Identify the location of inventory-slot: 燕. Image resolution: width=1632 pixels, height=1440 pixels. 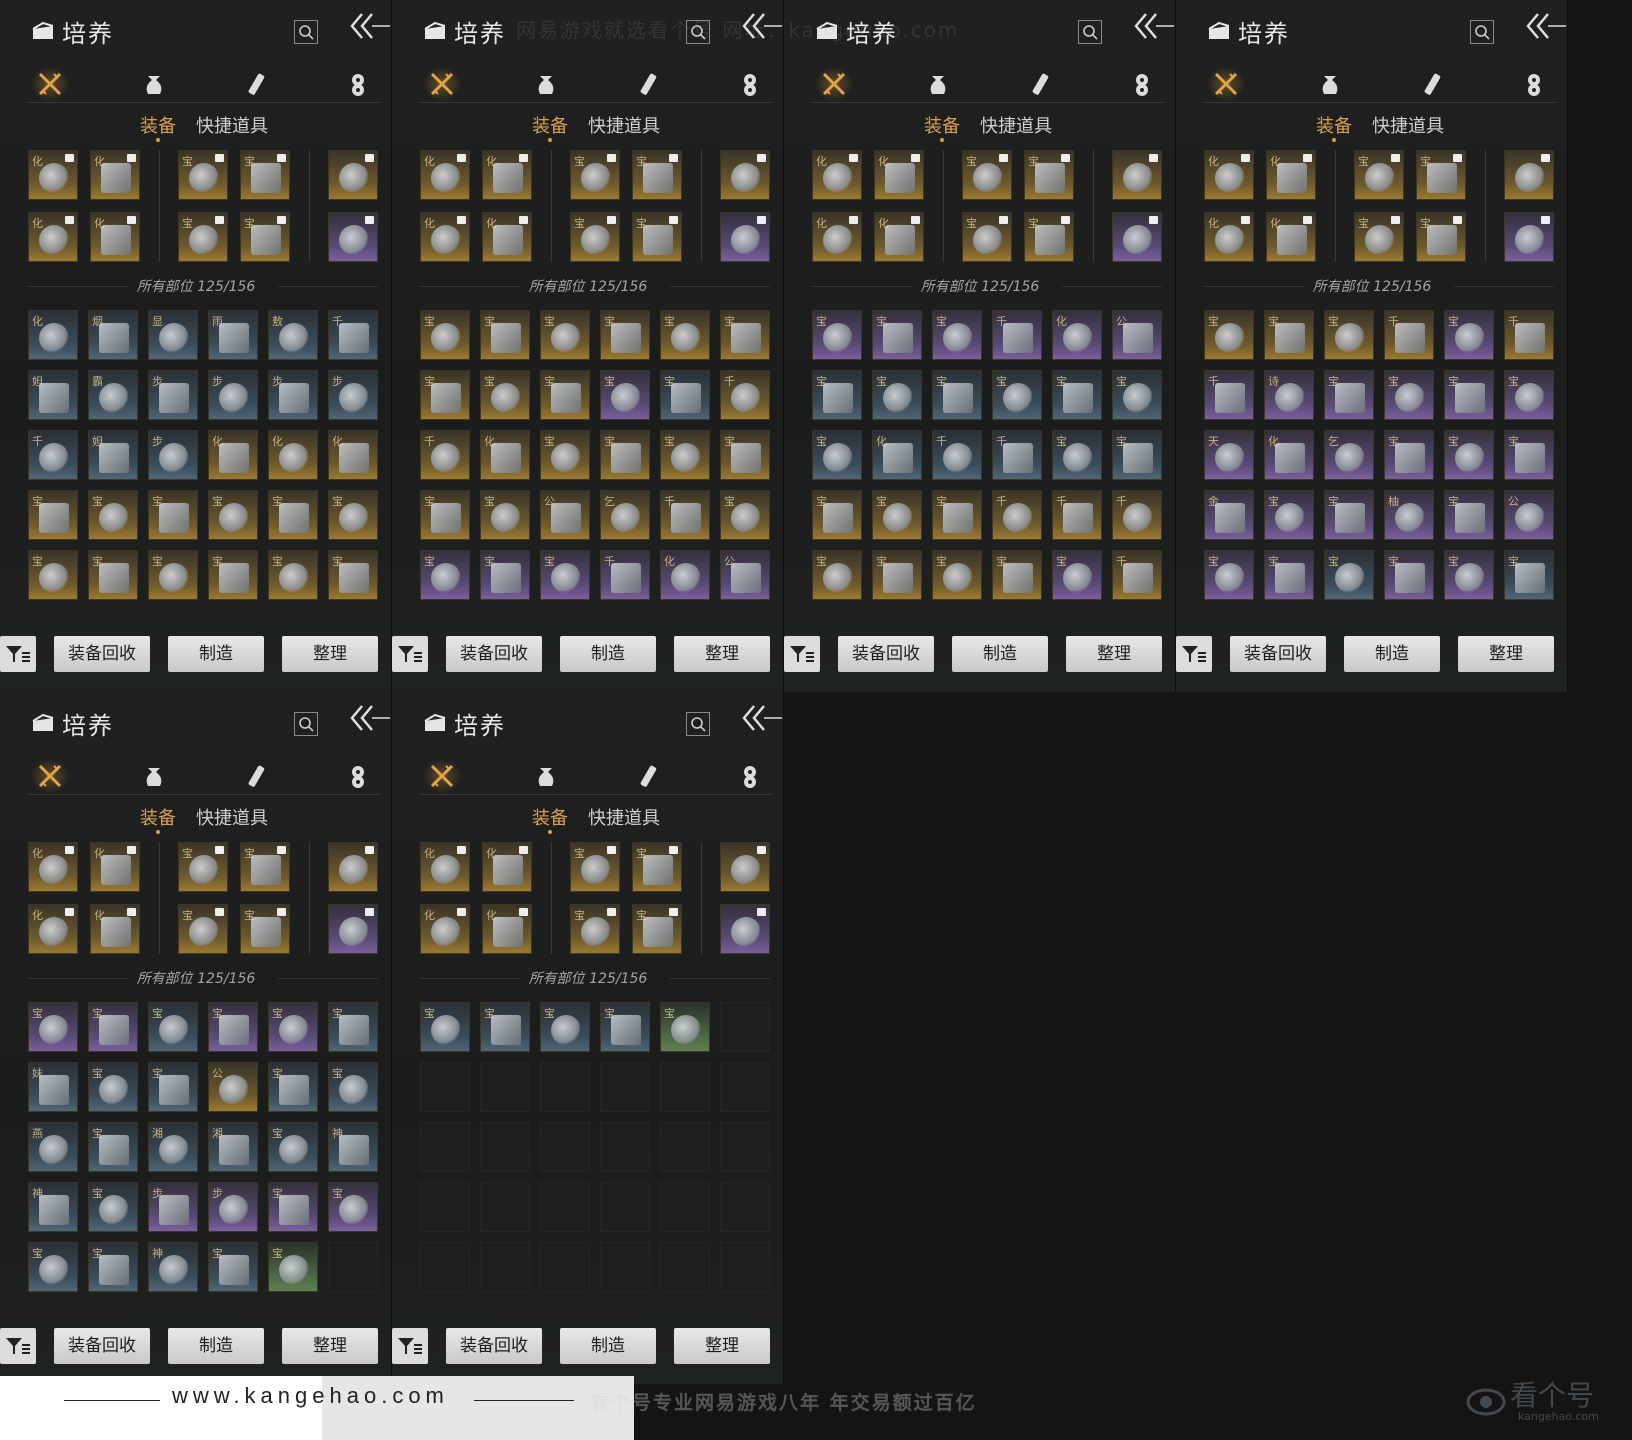
(53, 1147).